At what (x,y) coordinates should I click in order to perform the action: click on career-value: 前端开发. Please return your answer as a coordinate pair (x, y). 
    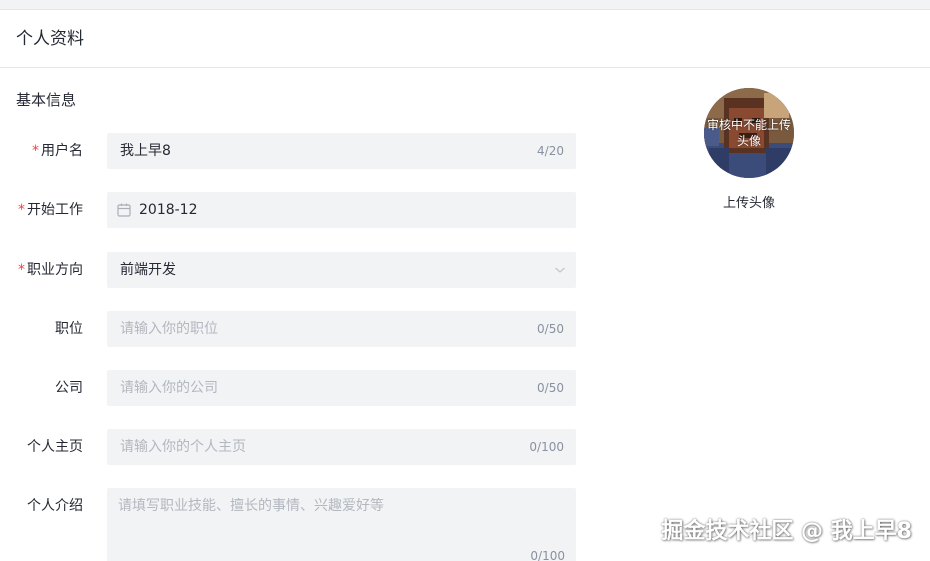
    Looking at the image, I should click on (148, 270).